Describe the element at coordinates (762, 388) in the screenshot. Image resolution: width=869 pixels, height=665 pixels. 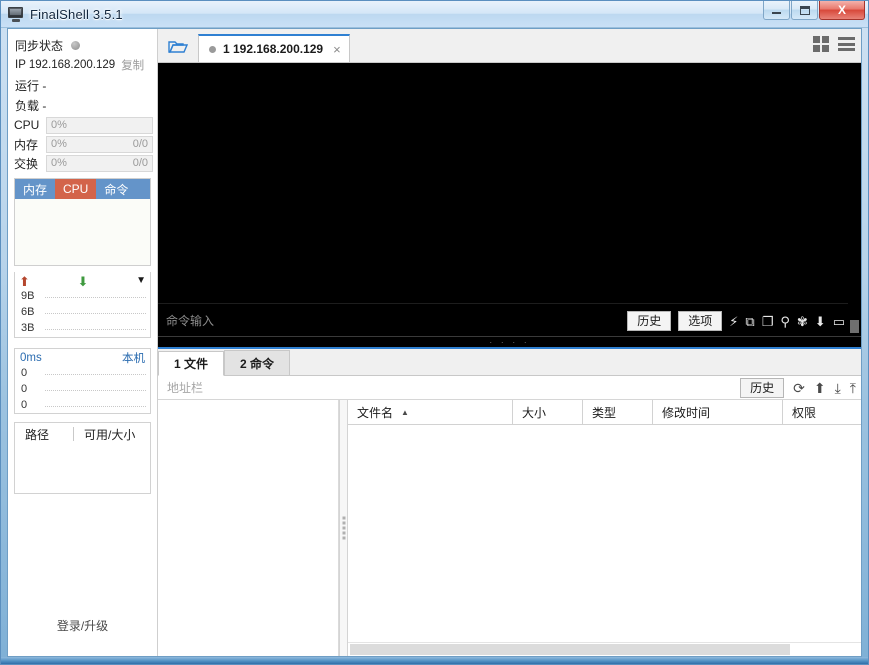
I see `file-history-button: 历史` at that location.